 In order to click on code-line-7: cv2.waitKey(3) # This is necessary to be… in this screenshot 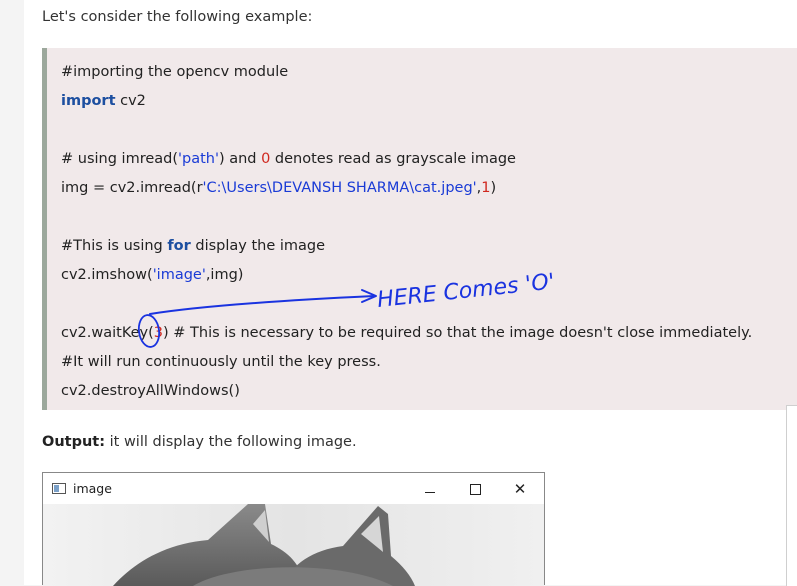, I will do `click(406, 333)`.